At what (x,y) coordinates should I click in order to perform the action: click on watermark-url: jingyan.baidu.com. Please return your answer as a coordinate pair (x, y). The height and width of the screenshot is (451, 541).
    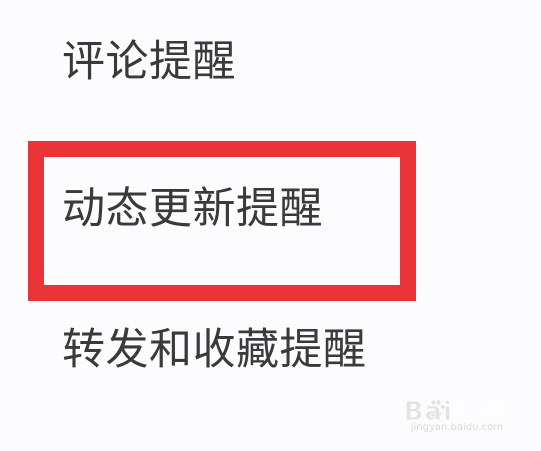
    Looking at the image, I should click on (456, 427).